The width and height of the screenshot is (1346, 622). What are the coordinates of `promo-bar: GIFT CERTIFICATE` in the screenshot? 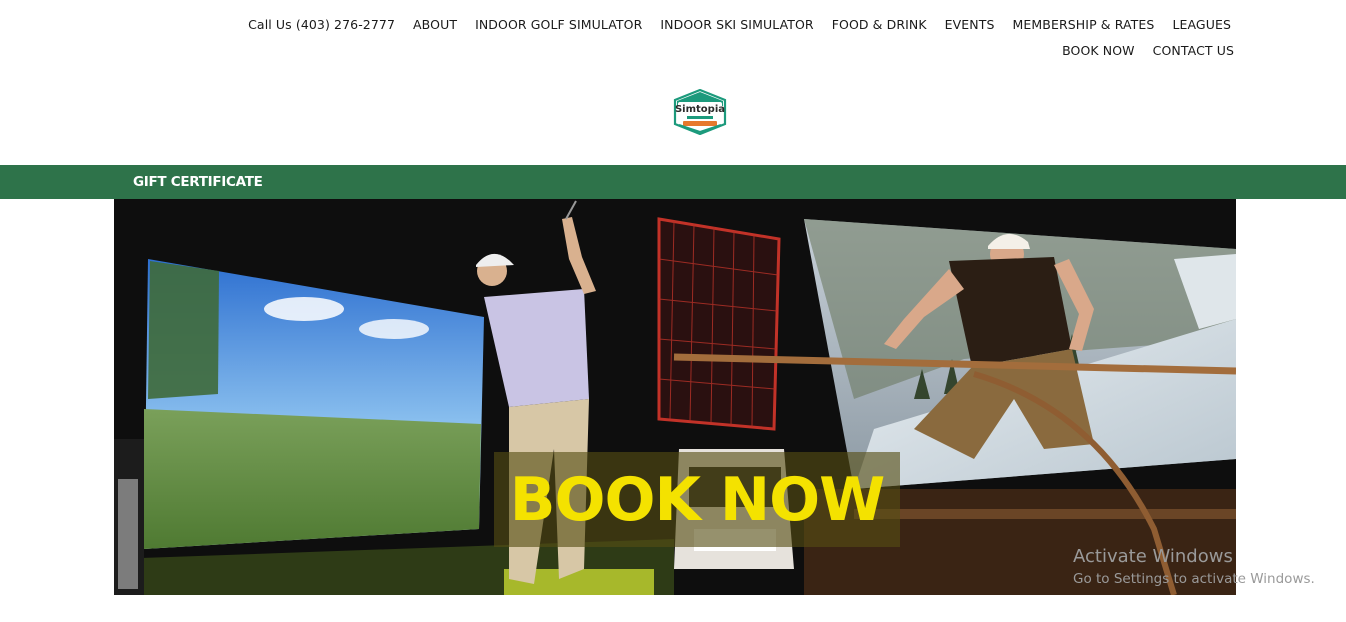 It's located at (673, 182).